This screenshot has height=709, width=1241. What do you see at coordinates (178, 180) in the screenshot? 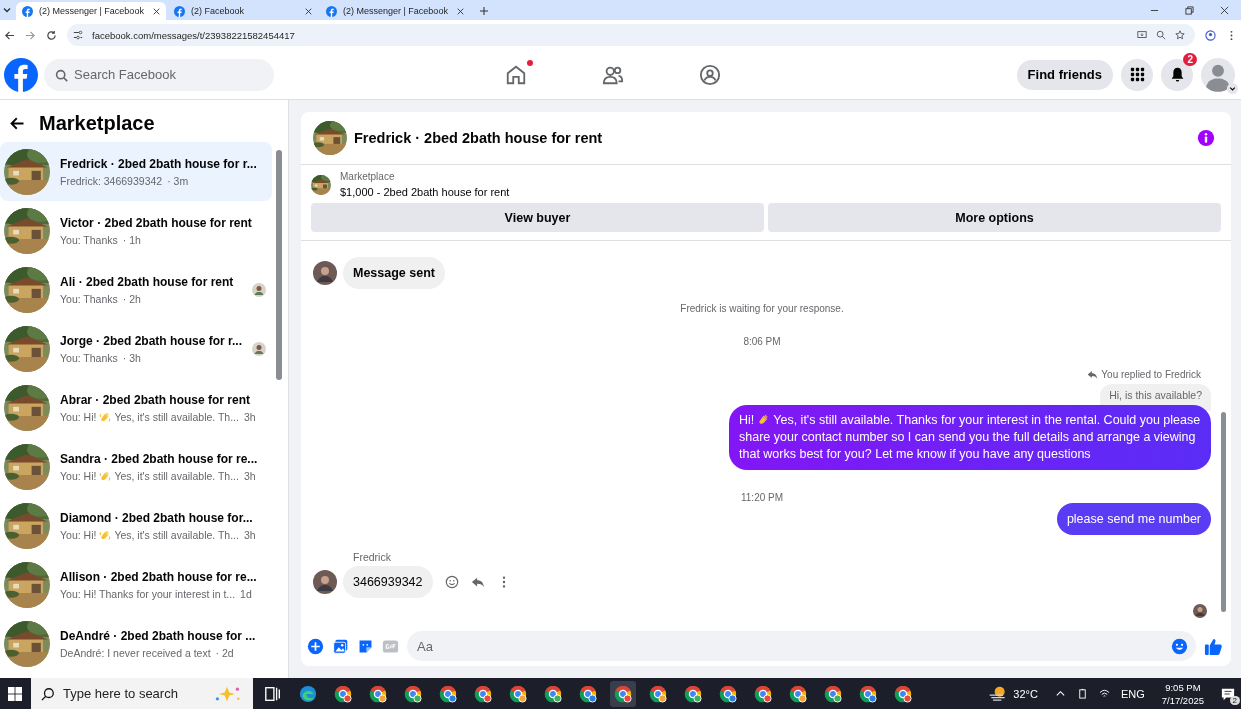
I see `message-time: · 3m` at bounding box center [178, 180].